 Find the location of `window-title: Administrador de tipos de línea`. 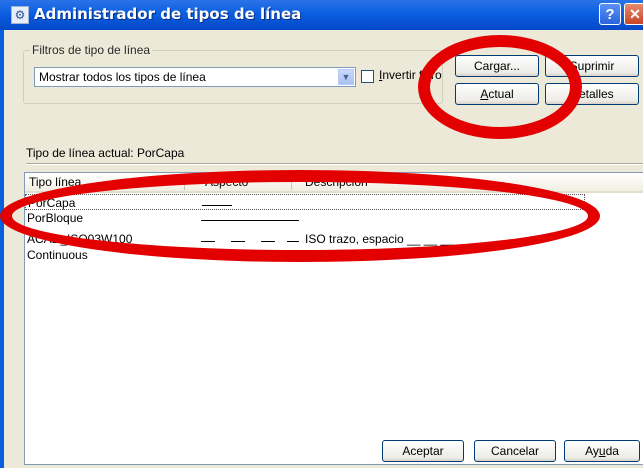

window-title: Administrador de tipos de línea is located at coordinates (168, 14).